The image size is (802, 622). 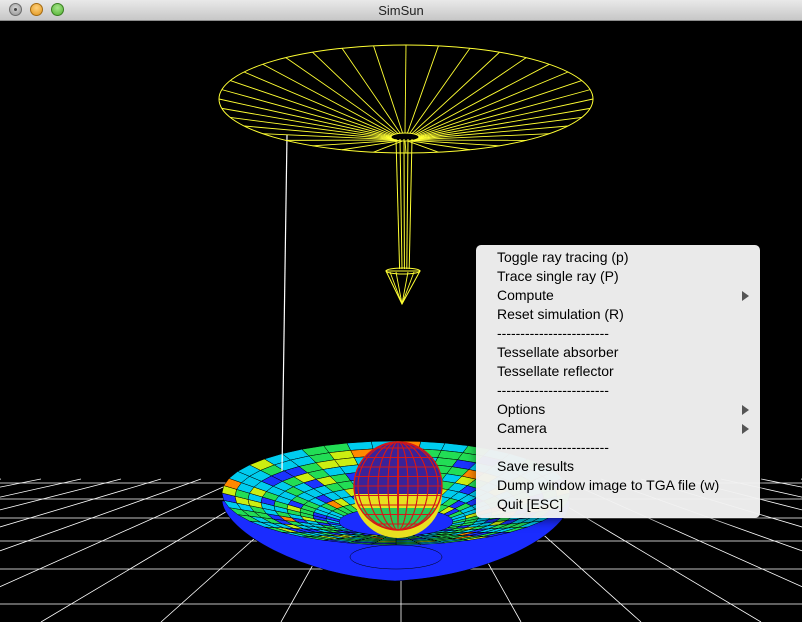 I want to click on window-title: SimSun, so click(x=401, y=10).